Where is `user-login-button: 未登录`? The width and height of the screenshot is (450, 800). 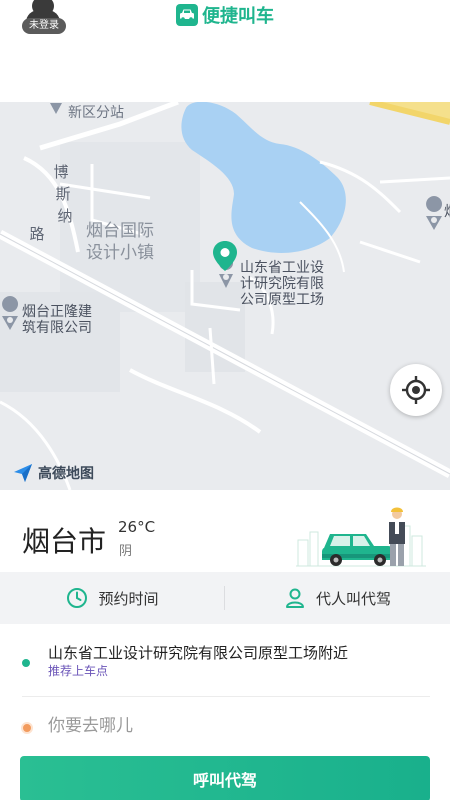
user-login-button: 未登录 is located at coordinates (44, 17).